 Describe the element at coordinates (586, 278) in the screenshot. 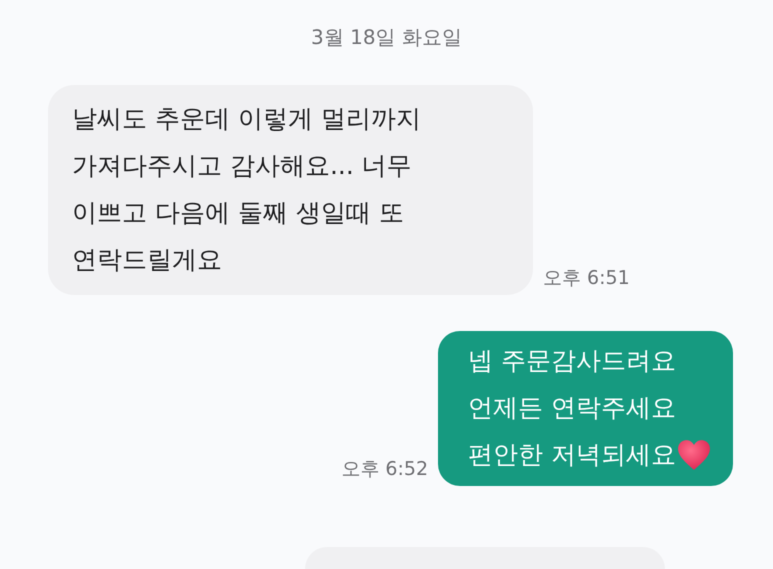

I see `message-time: 오후 6:51` at that location.